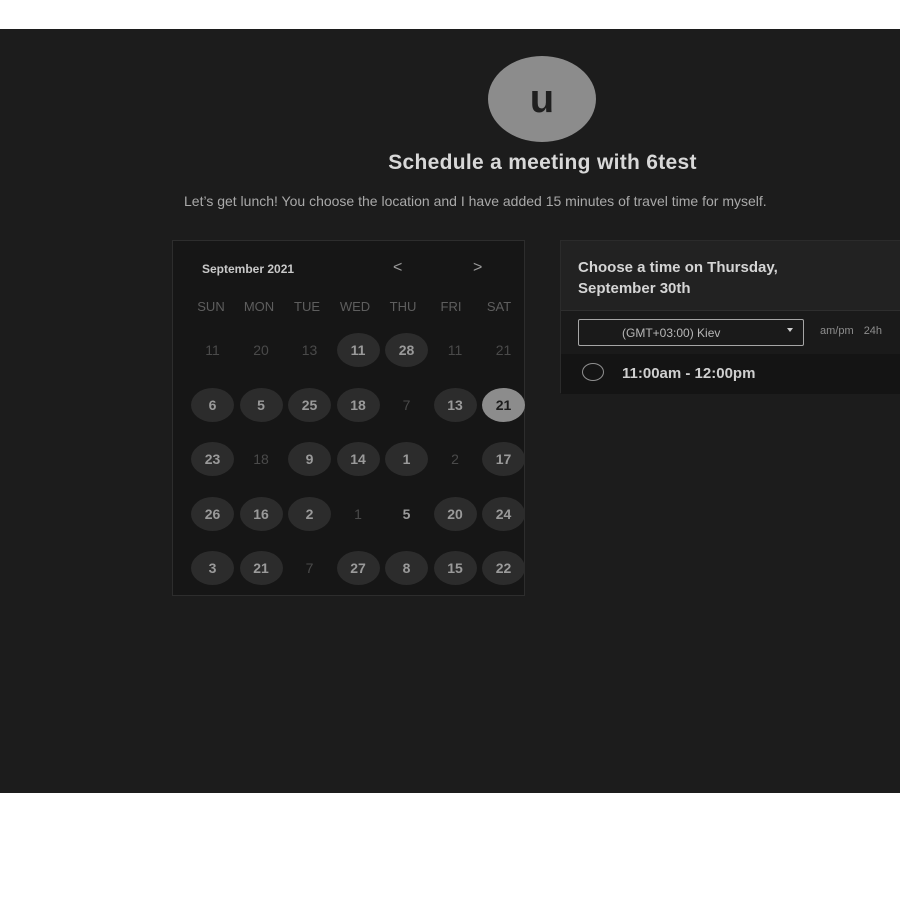 The image size is (900, 900). Describe the element at coordinates (403, 306) in the screenshot. I see `weekday-thu: THU` at that location.